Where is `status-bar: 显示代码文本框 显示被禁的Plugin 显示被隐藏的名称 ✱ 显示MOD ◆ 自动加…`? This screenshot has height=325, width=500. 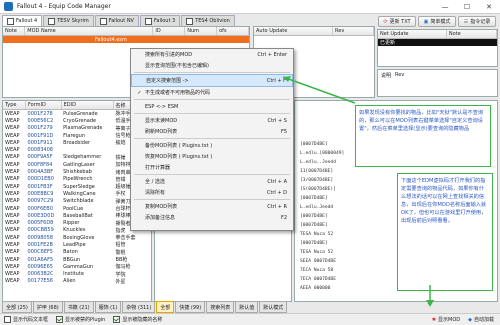 status-bar: 显示代码文本框 显示被禁的Plugin 显示被隐藏的名称 ✱ 显示MOD ◆ 自动加… is located at coordinates (250, 319).